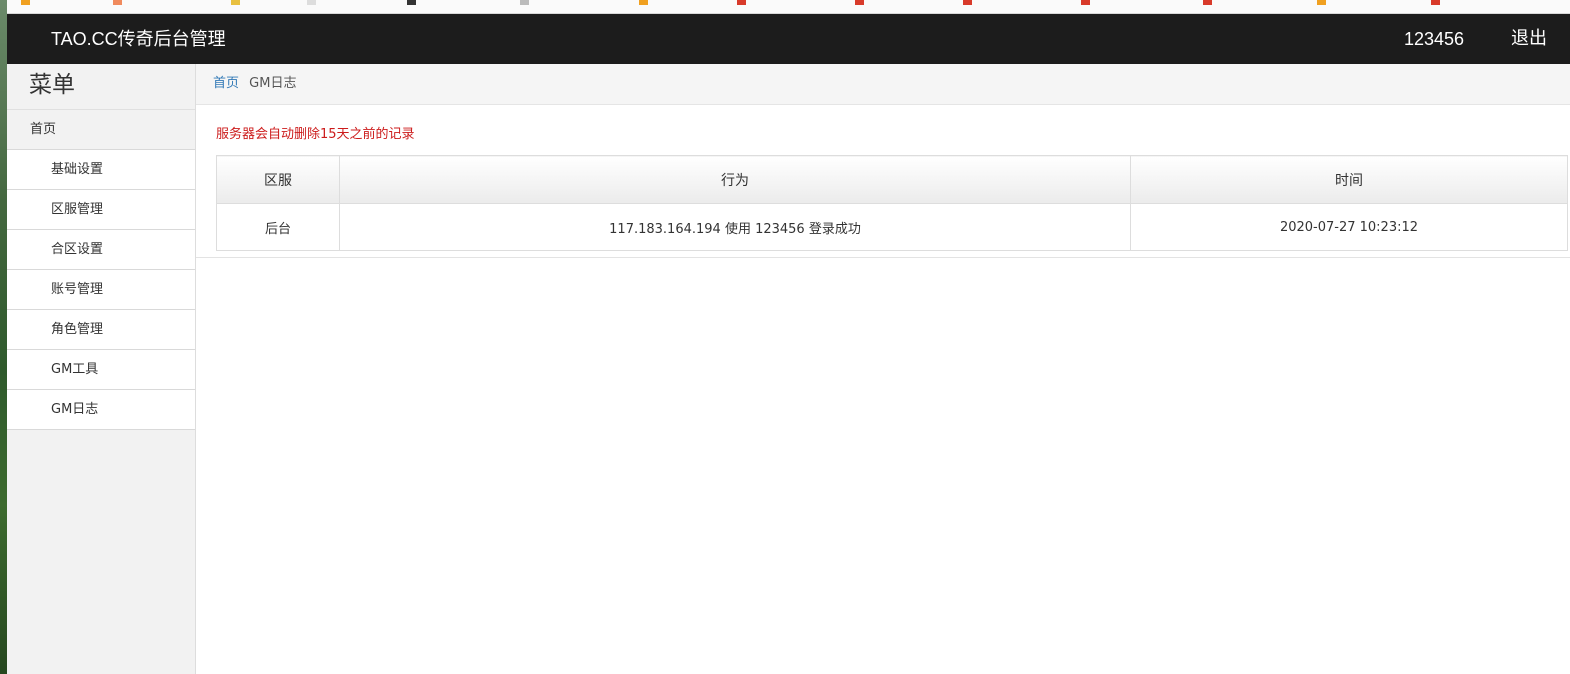  What do you see at coordinates (788, 7) in the screenshot?
I see `browser-bookmark-bar` at bounding box center [788, 7].